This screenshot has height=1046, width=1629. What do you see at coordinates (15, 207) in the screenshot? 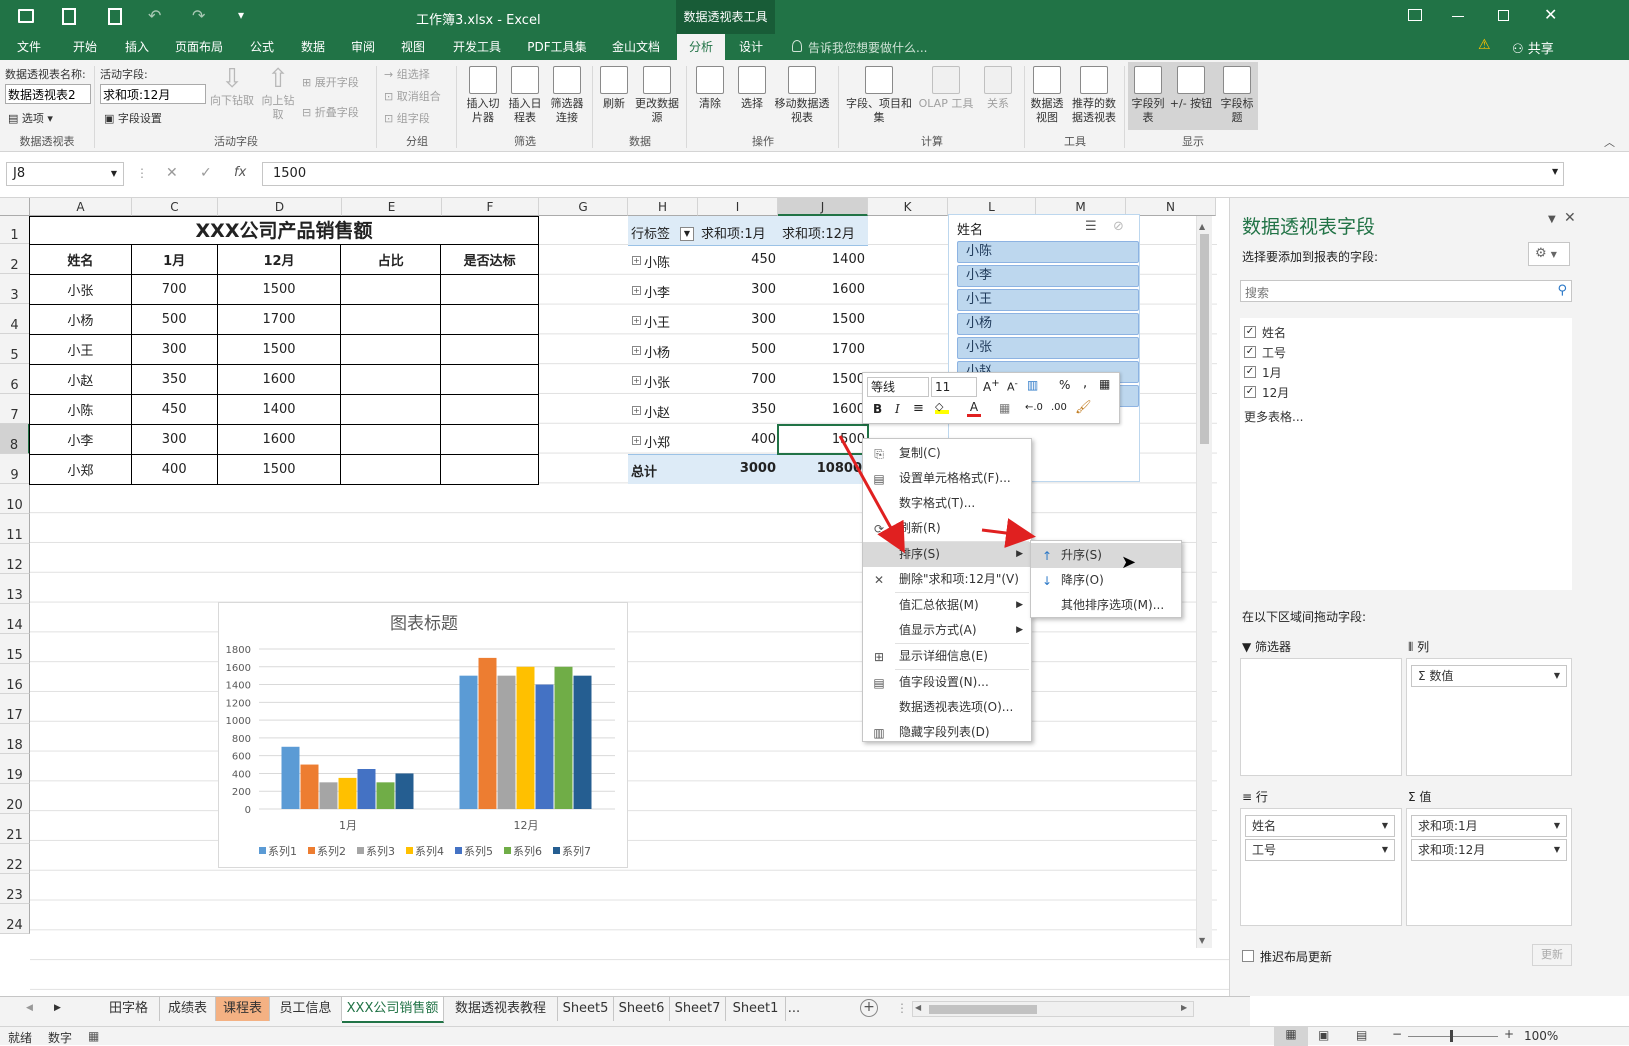
I see `select-all-corner` at bounding box center [15, 207].